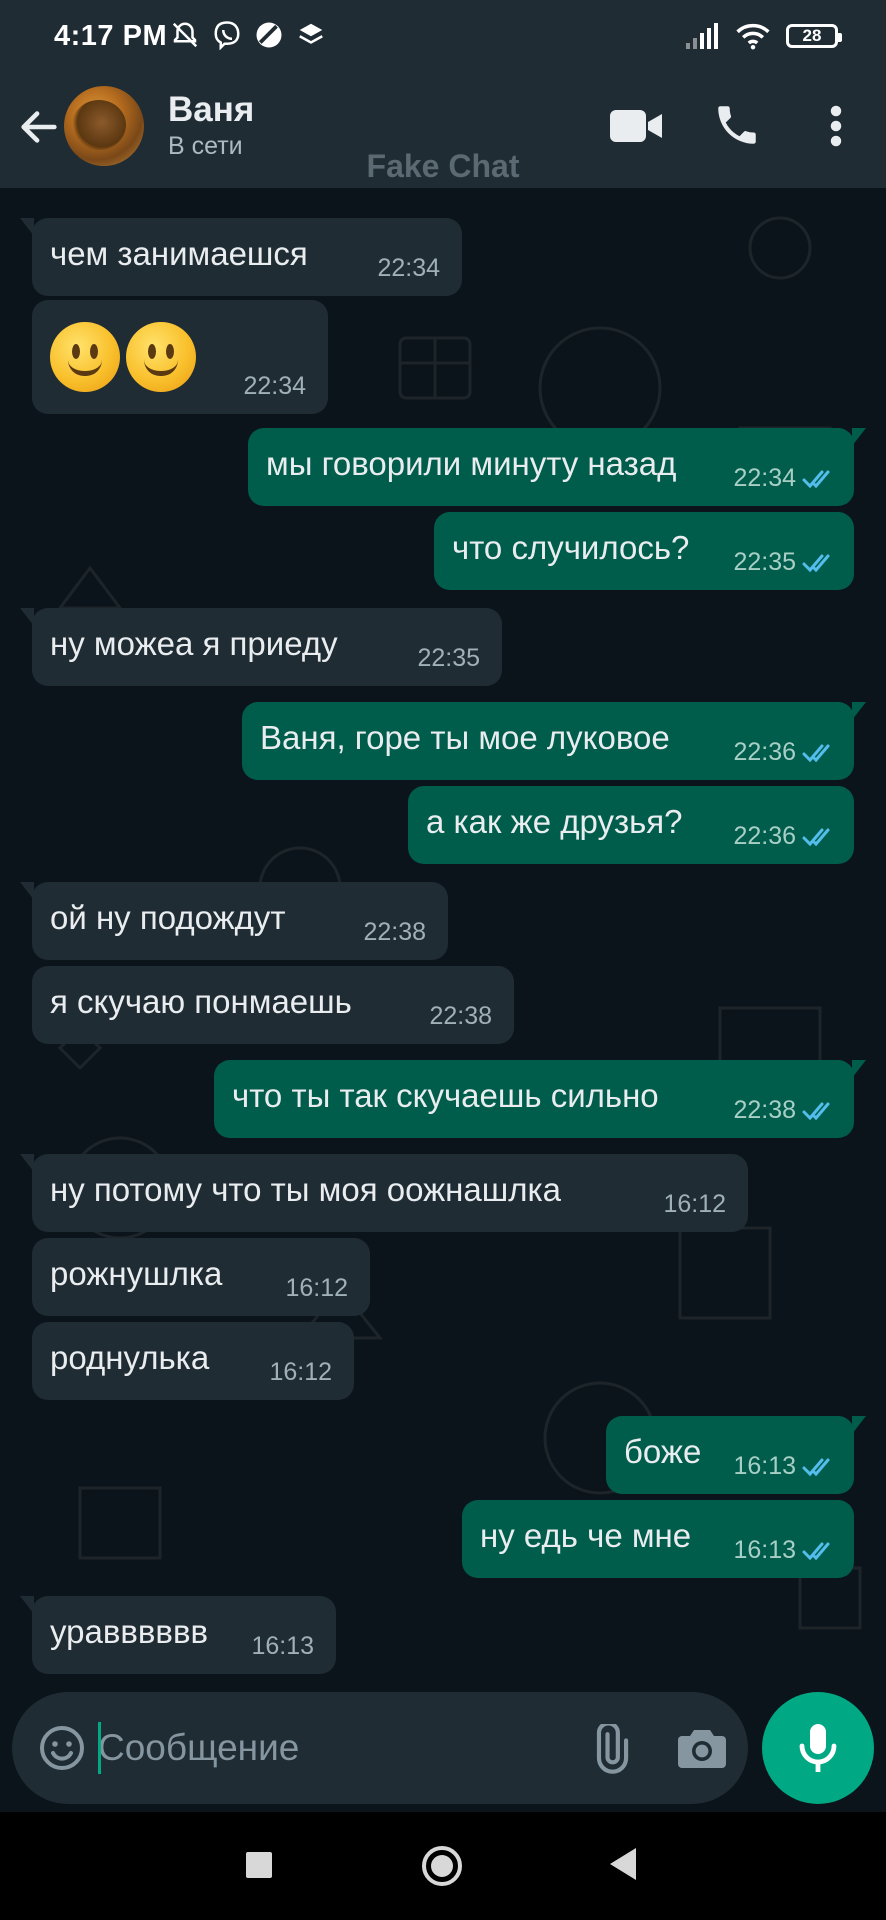 This screenshot has width=886, height=1920. I want to click on message-text: уравввввв, so click(129, 1631).